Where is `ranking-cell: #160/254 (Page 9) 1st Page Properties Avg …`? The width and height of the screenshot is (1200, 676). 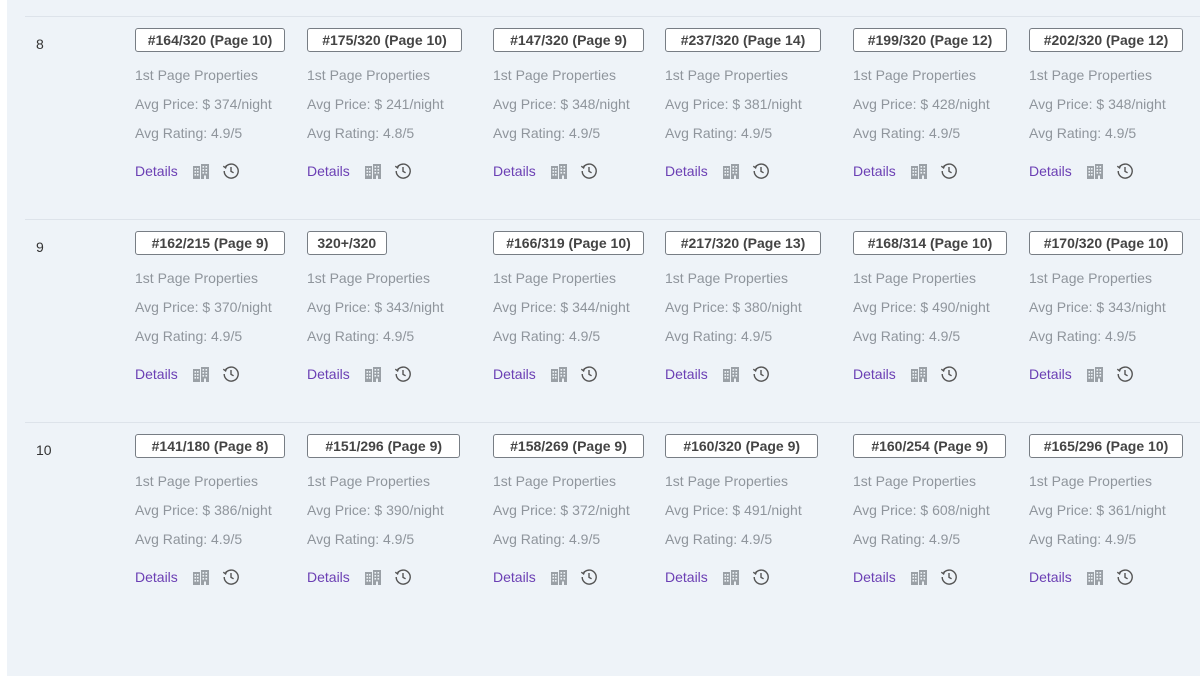
ranking-cell: #160/254 (Page 9) 1st Page Properties Avg … is located at coordinates (930, 510).